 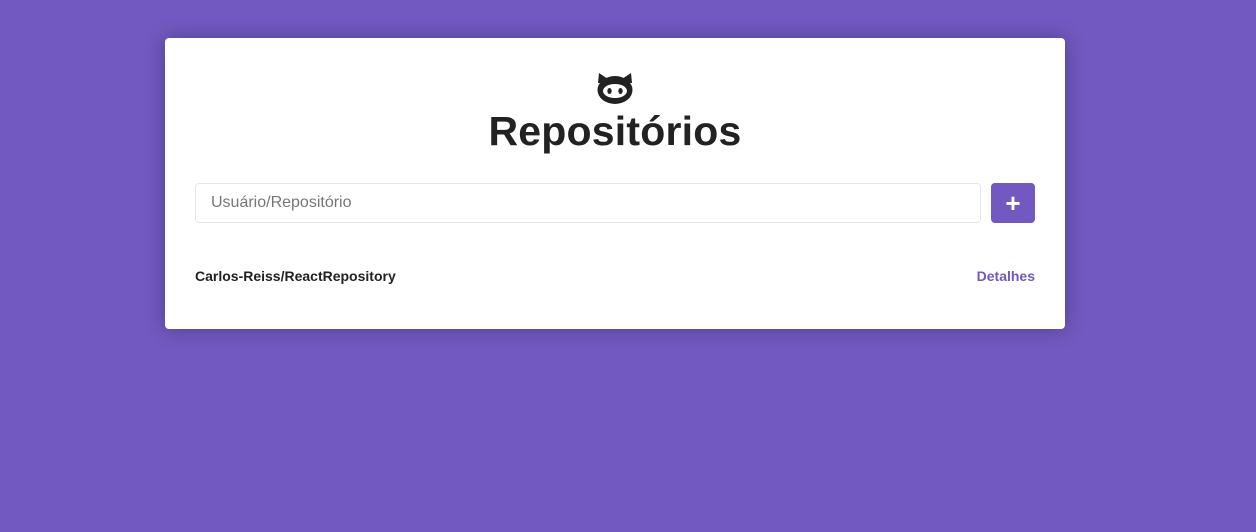 I want to click on page-title: Repositórios, so click(x=615, y=131).